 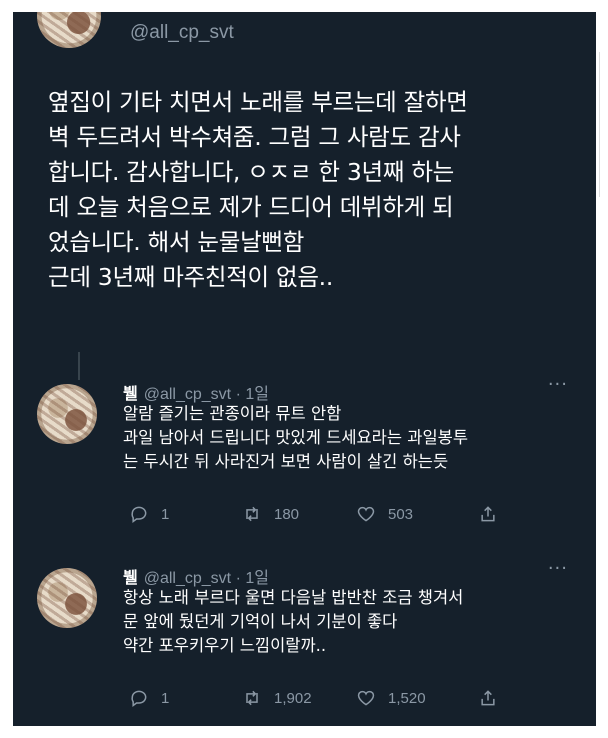 I want to click on like-button: 503, so click(x=384, y=514).